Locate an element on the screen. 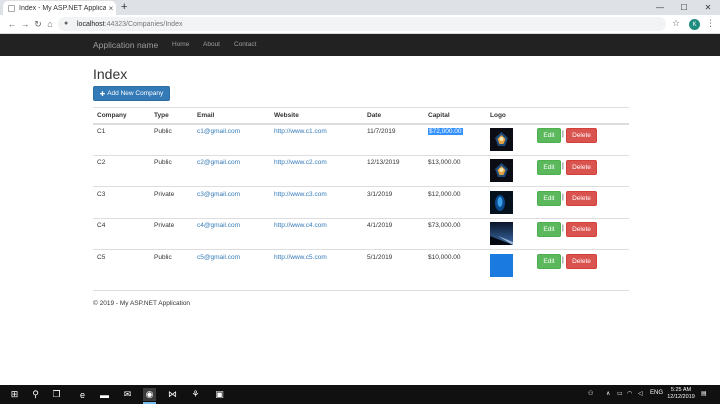 The width and height of the screenshot is (720, 404). row-2-delete-button: Delete is located at coordinates (581, 167).